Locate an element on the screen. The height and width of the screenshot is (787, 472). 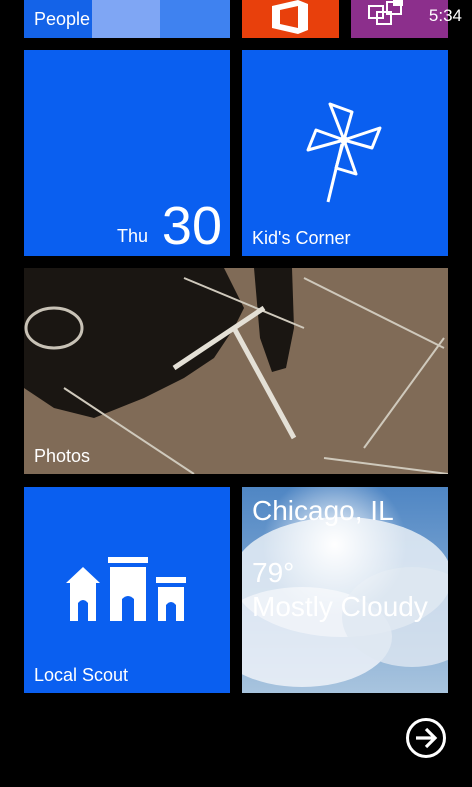
office-tile is located at coordinates (290, 19).